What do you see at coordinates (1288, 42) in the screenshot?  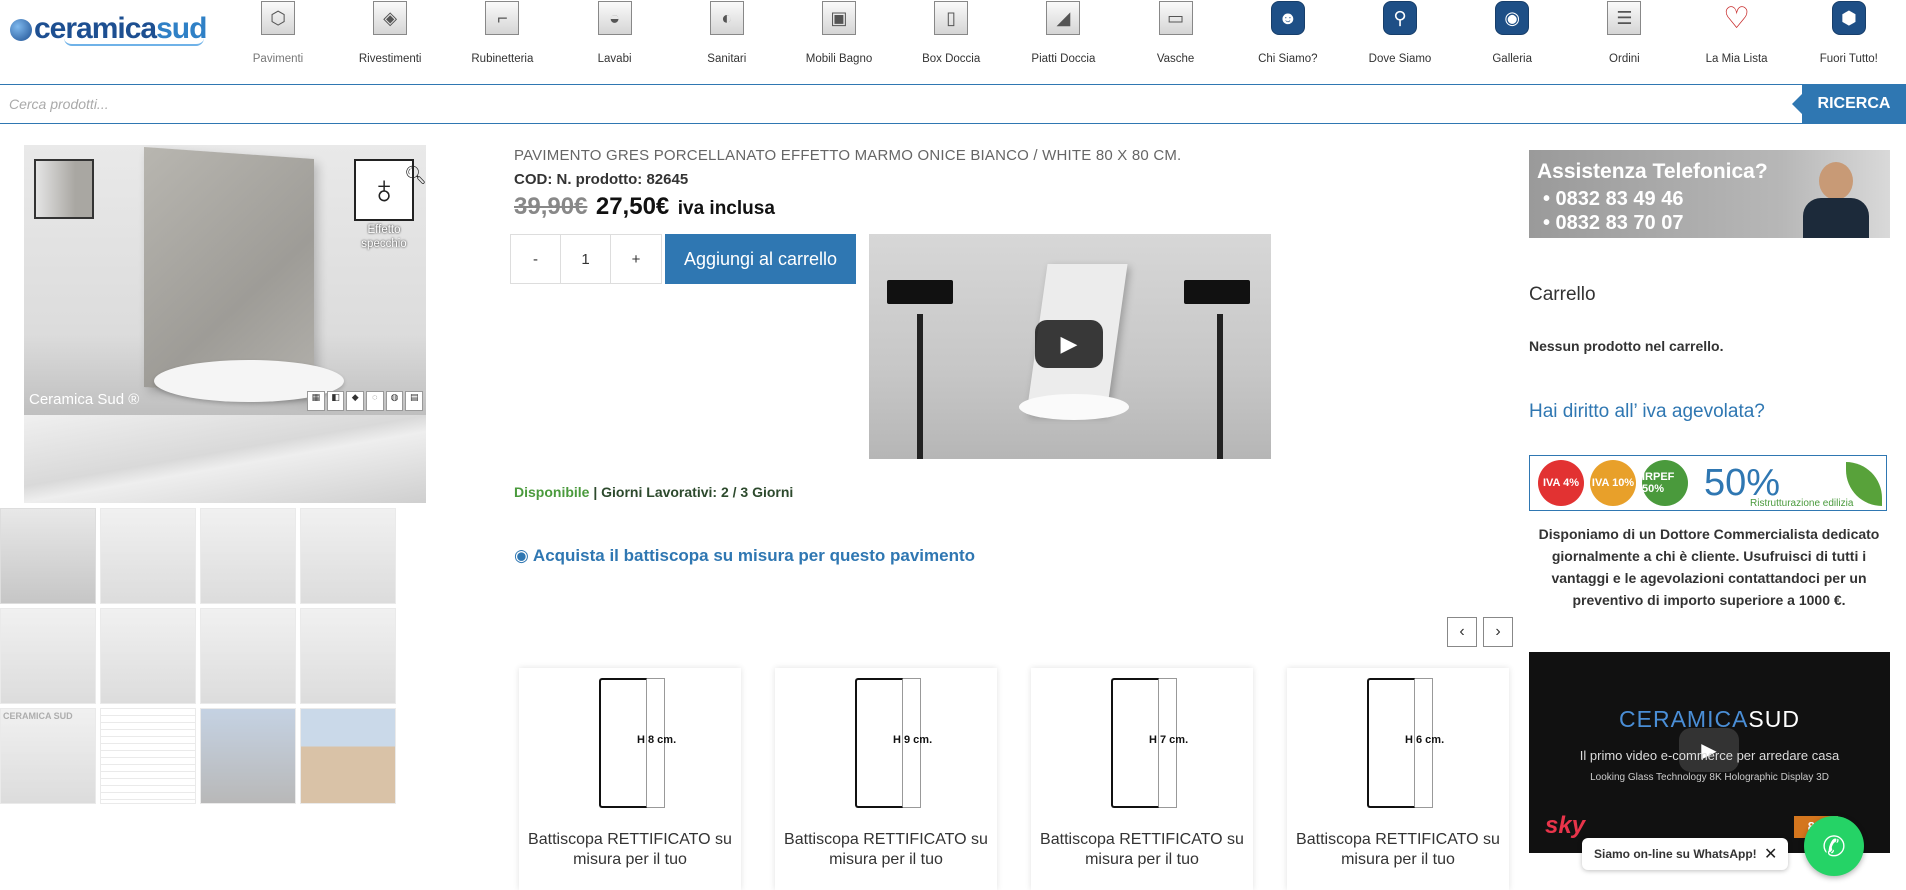 I see `nav-item-chi-siamo: ☻ Chi Siamo?` at bounding box center [1288, 42].